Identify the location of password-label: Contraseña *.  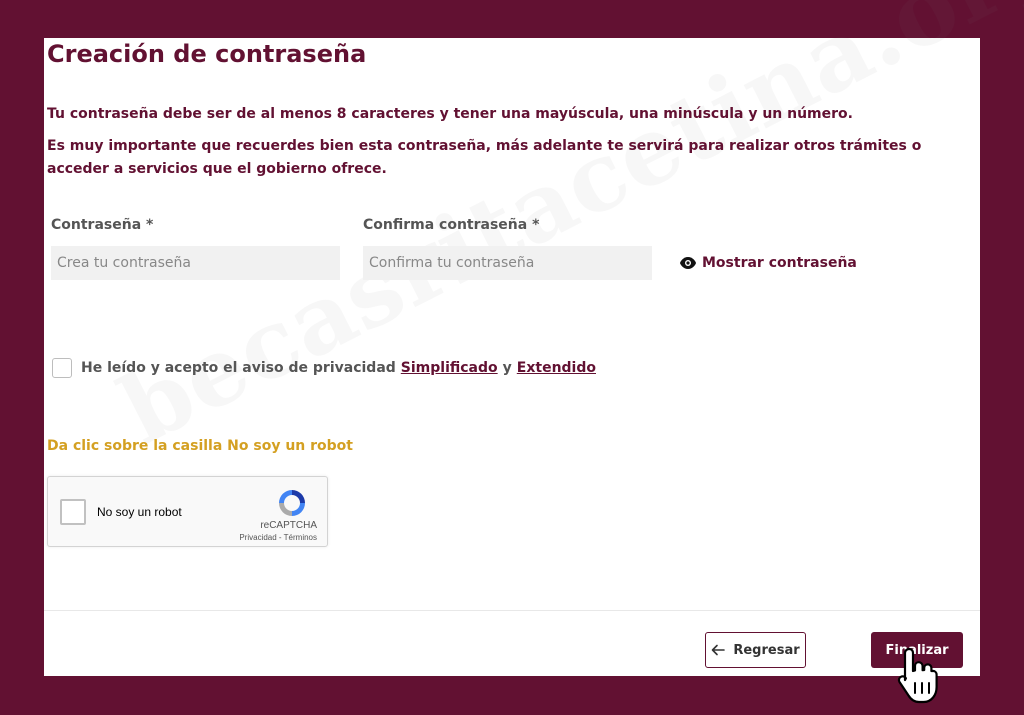
(102, 225).